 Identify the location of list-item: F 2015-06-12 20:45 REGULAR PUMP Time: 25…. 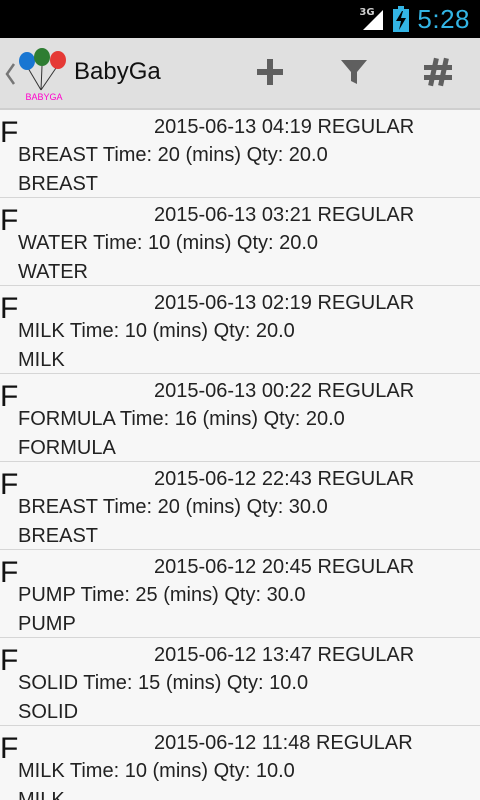
(240, 594).